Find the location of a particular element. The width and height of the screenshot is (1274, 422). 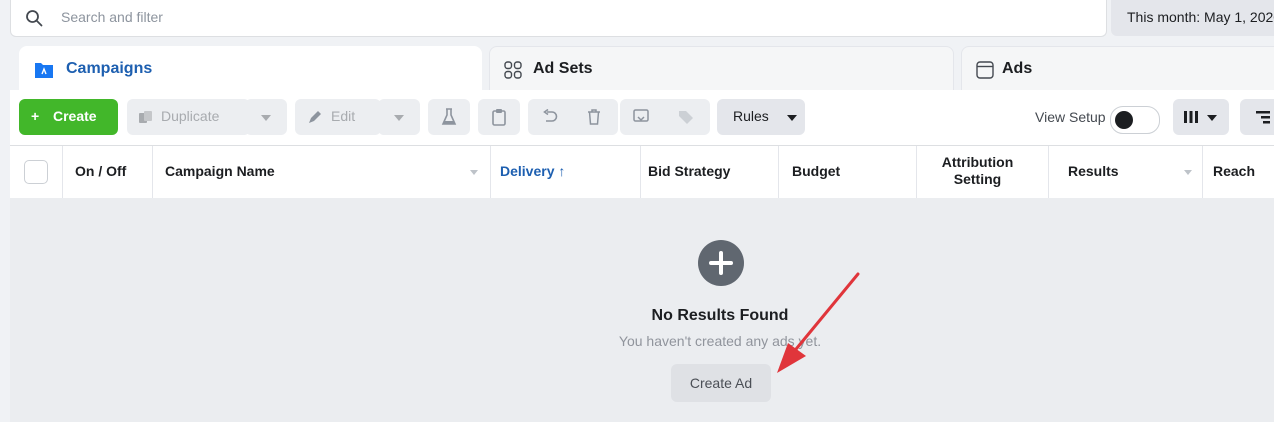

search-input: Search and filter is located at coordinates (558, 18).